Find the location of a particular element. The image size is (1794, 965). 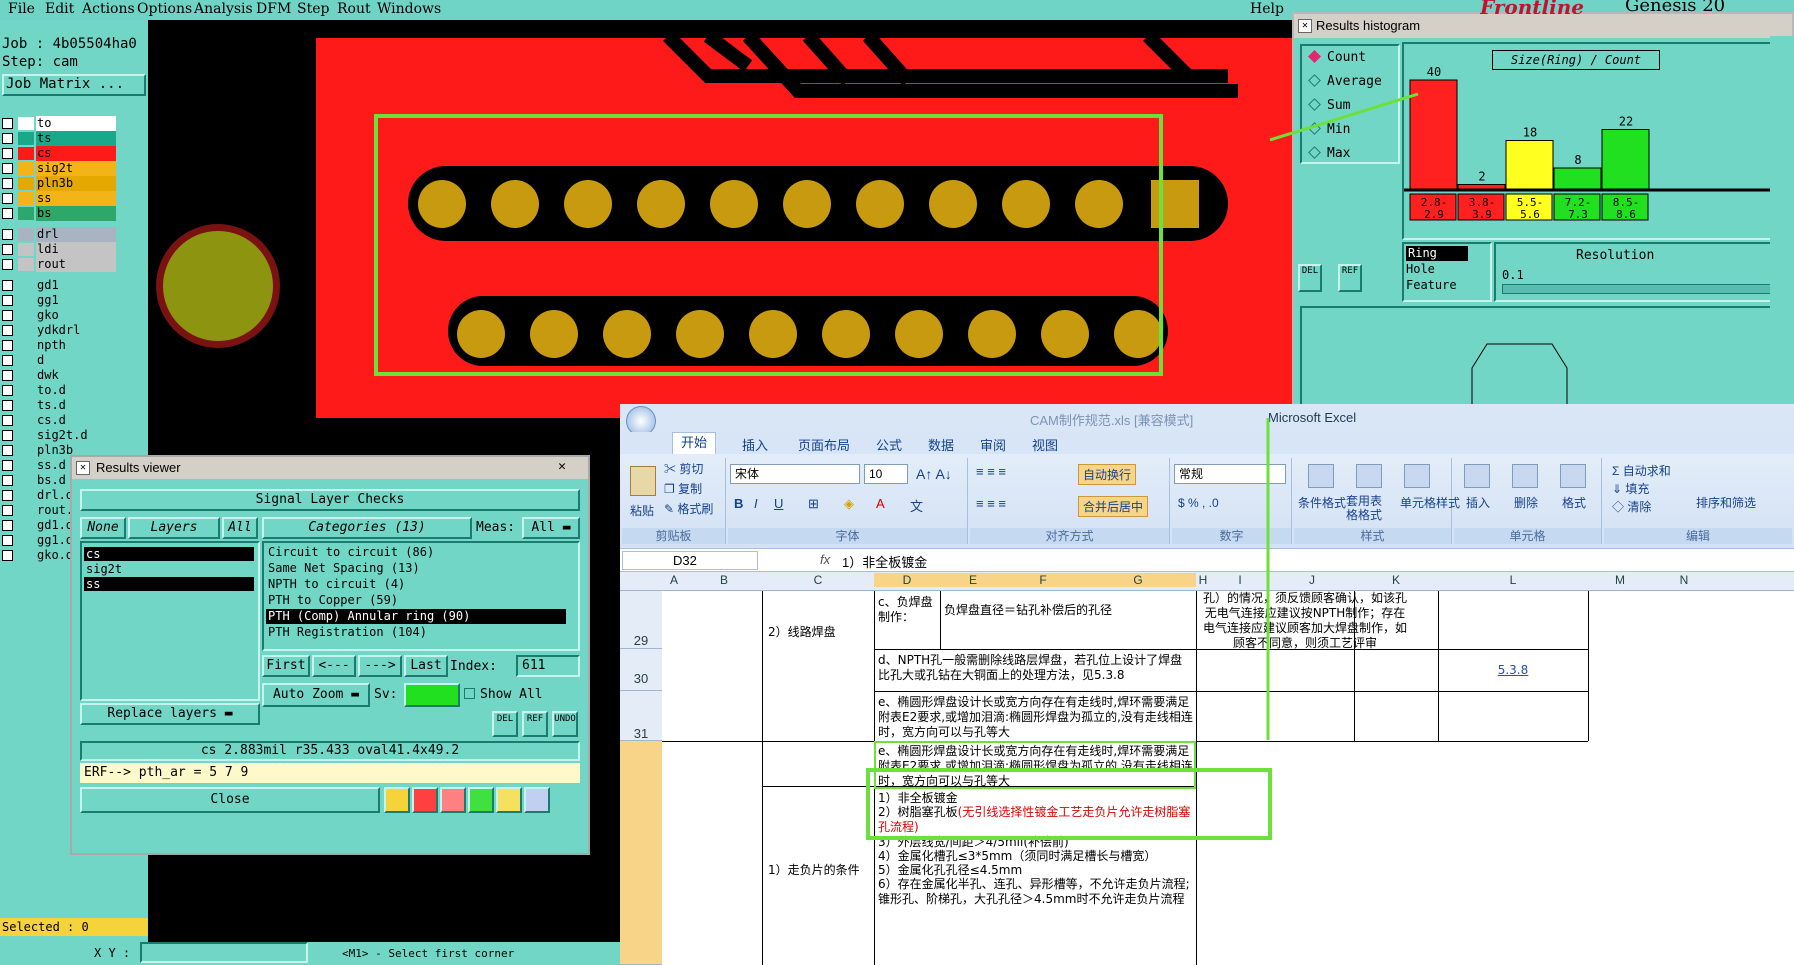

meas-select: All ▬ is located at coordinates (551, 528).